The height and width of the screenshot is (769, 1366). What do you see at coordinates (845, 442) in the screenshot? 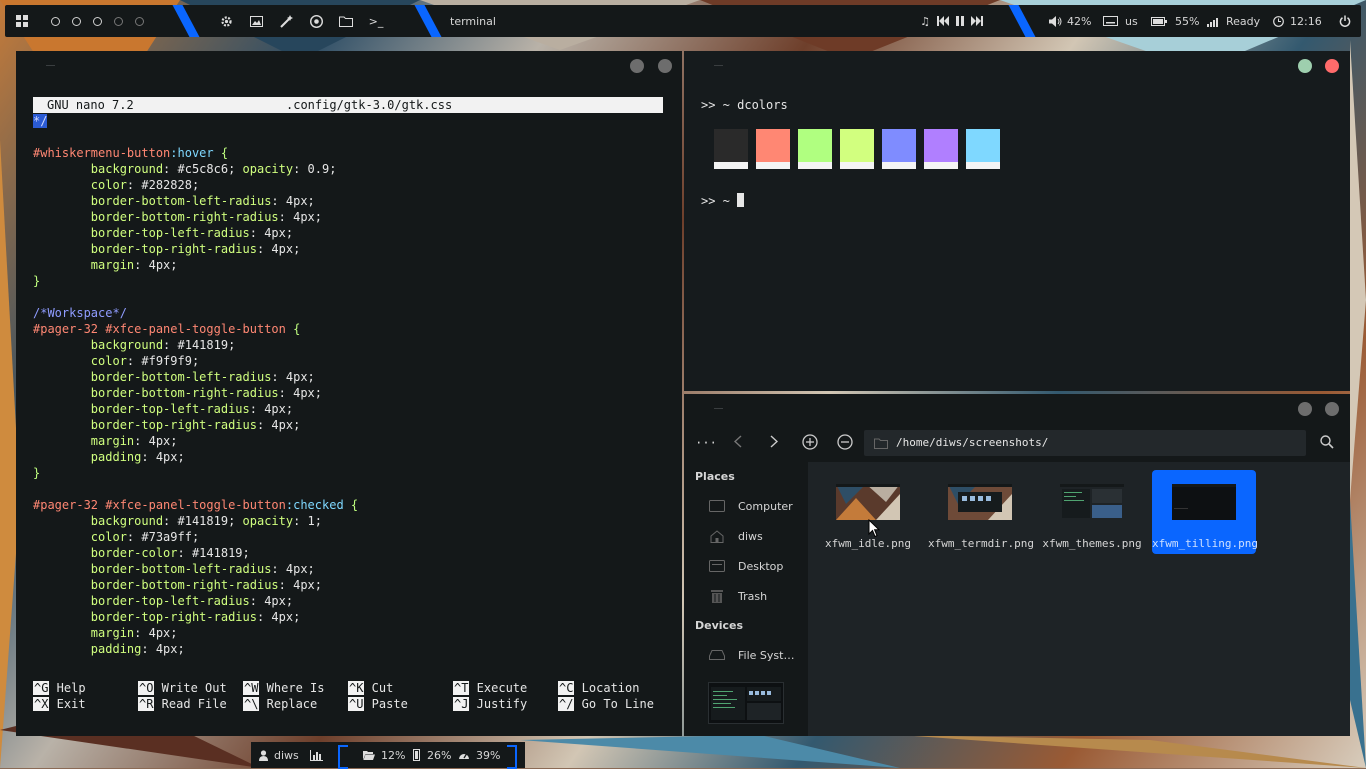
I see `zoom-out-icon` at bounding box center [845, 442].